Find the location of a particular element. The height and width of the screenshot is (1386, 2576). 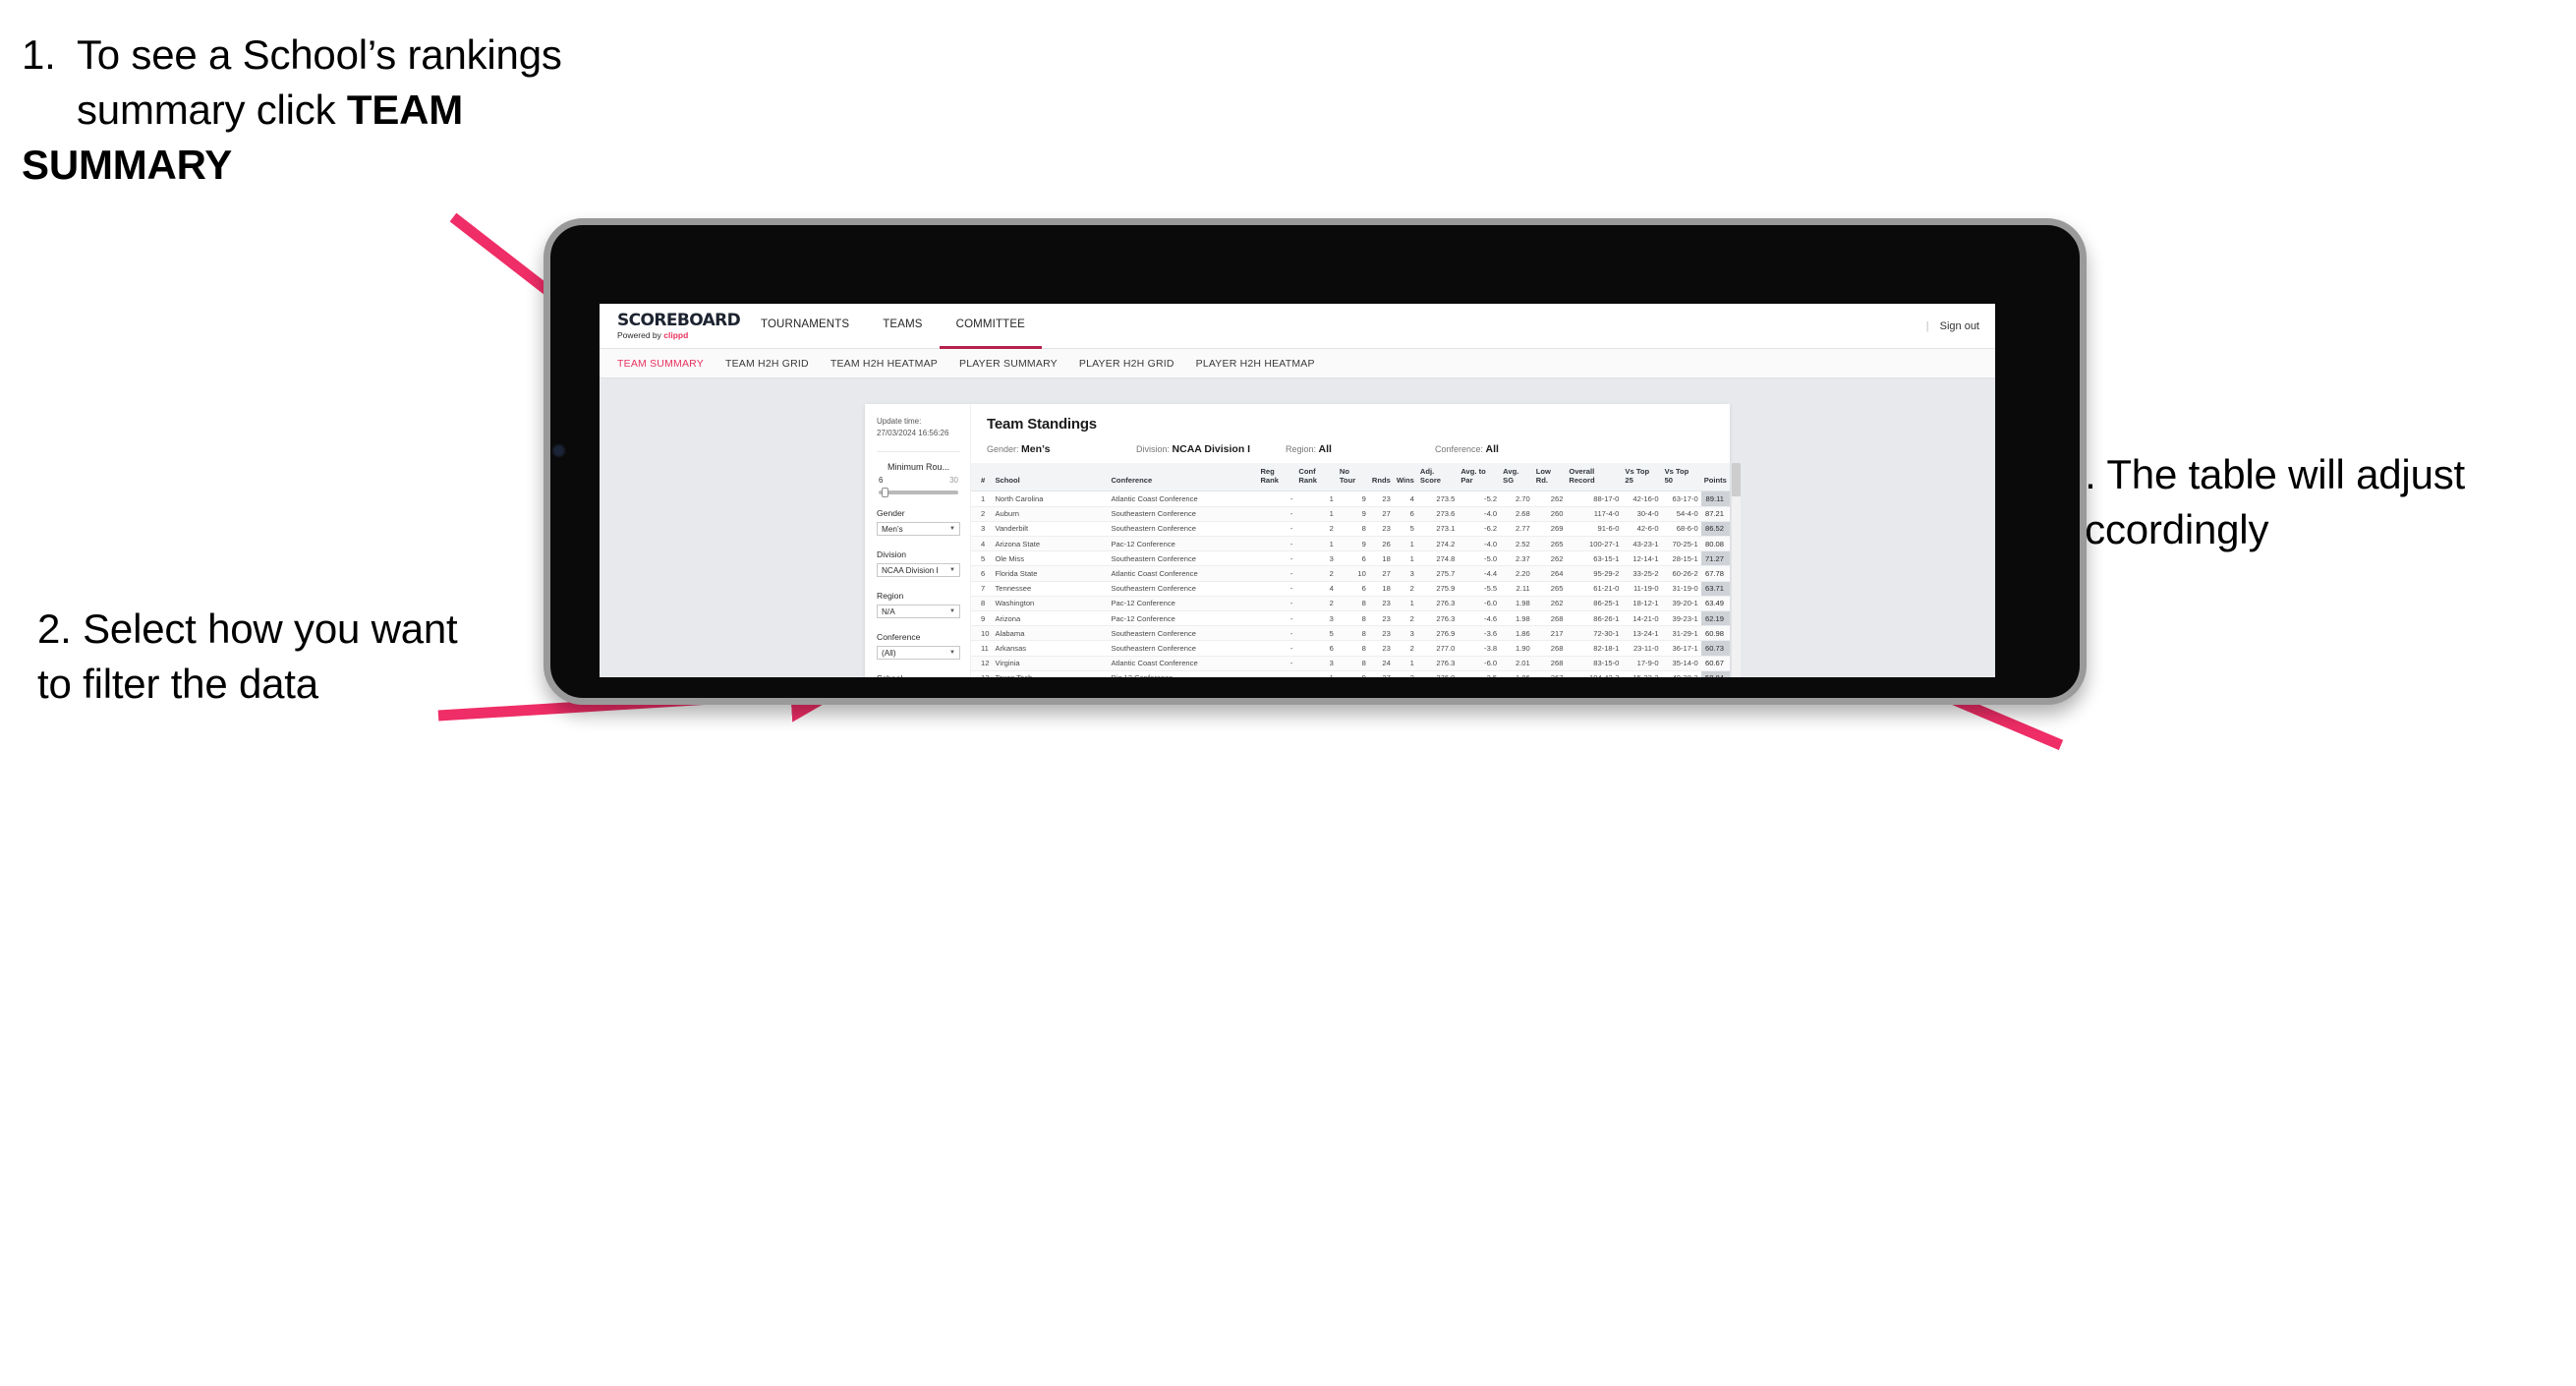

table-cell: 12 is located at coordinates (982, 664).